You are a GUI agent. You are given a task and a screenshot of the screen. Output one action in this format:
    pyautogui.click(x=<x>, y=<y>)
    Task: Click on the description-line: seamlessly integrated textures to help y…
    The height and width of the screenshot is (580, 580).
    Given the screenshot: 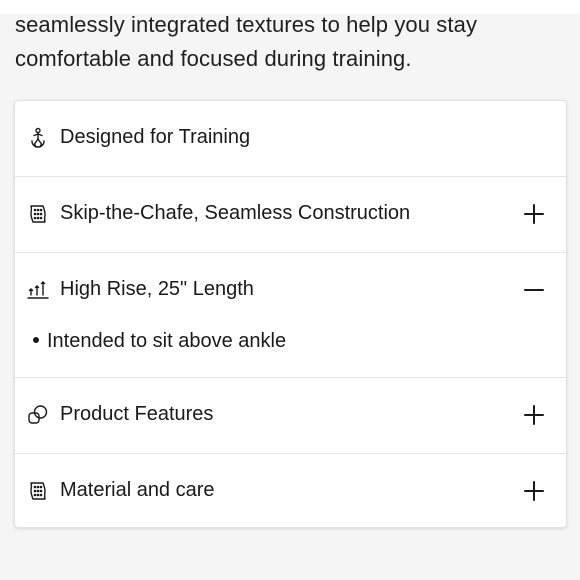 What is the action you would take?
    pyautogui.click(x=246, y=24)
    